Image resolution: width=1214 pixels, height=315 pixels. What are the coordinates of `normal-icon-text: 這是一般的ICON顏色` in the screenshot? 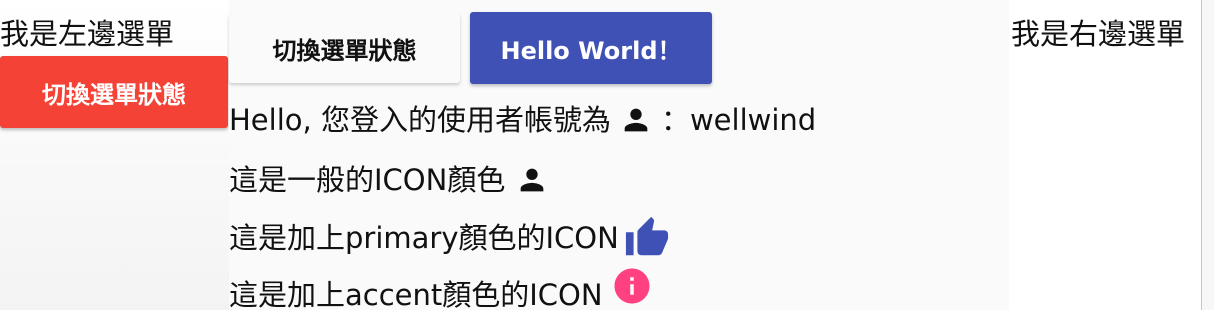 It's located at (367, 180).